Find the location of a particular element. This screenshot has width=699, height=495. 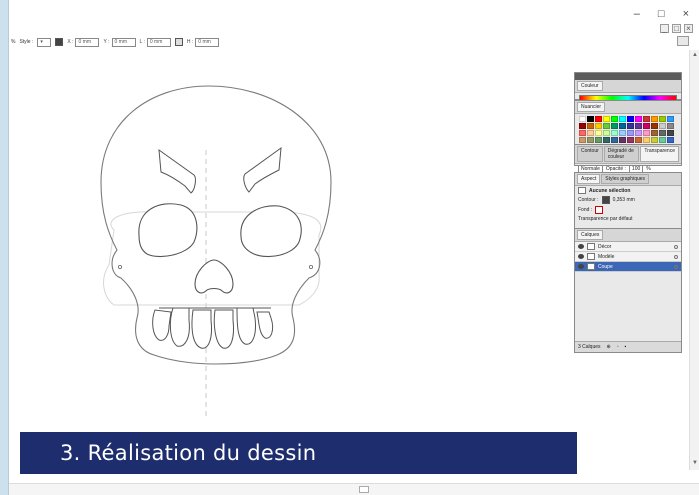

layer-row: Modèle is located at coordinates (628, 257).